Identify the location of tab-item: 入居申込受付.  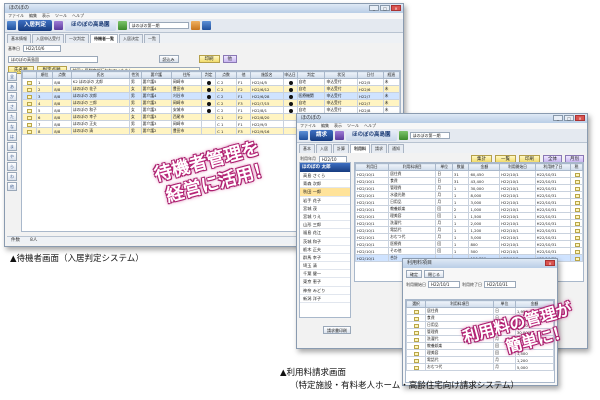
(48, 38).